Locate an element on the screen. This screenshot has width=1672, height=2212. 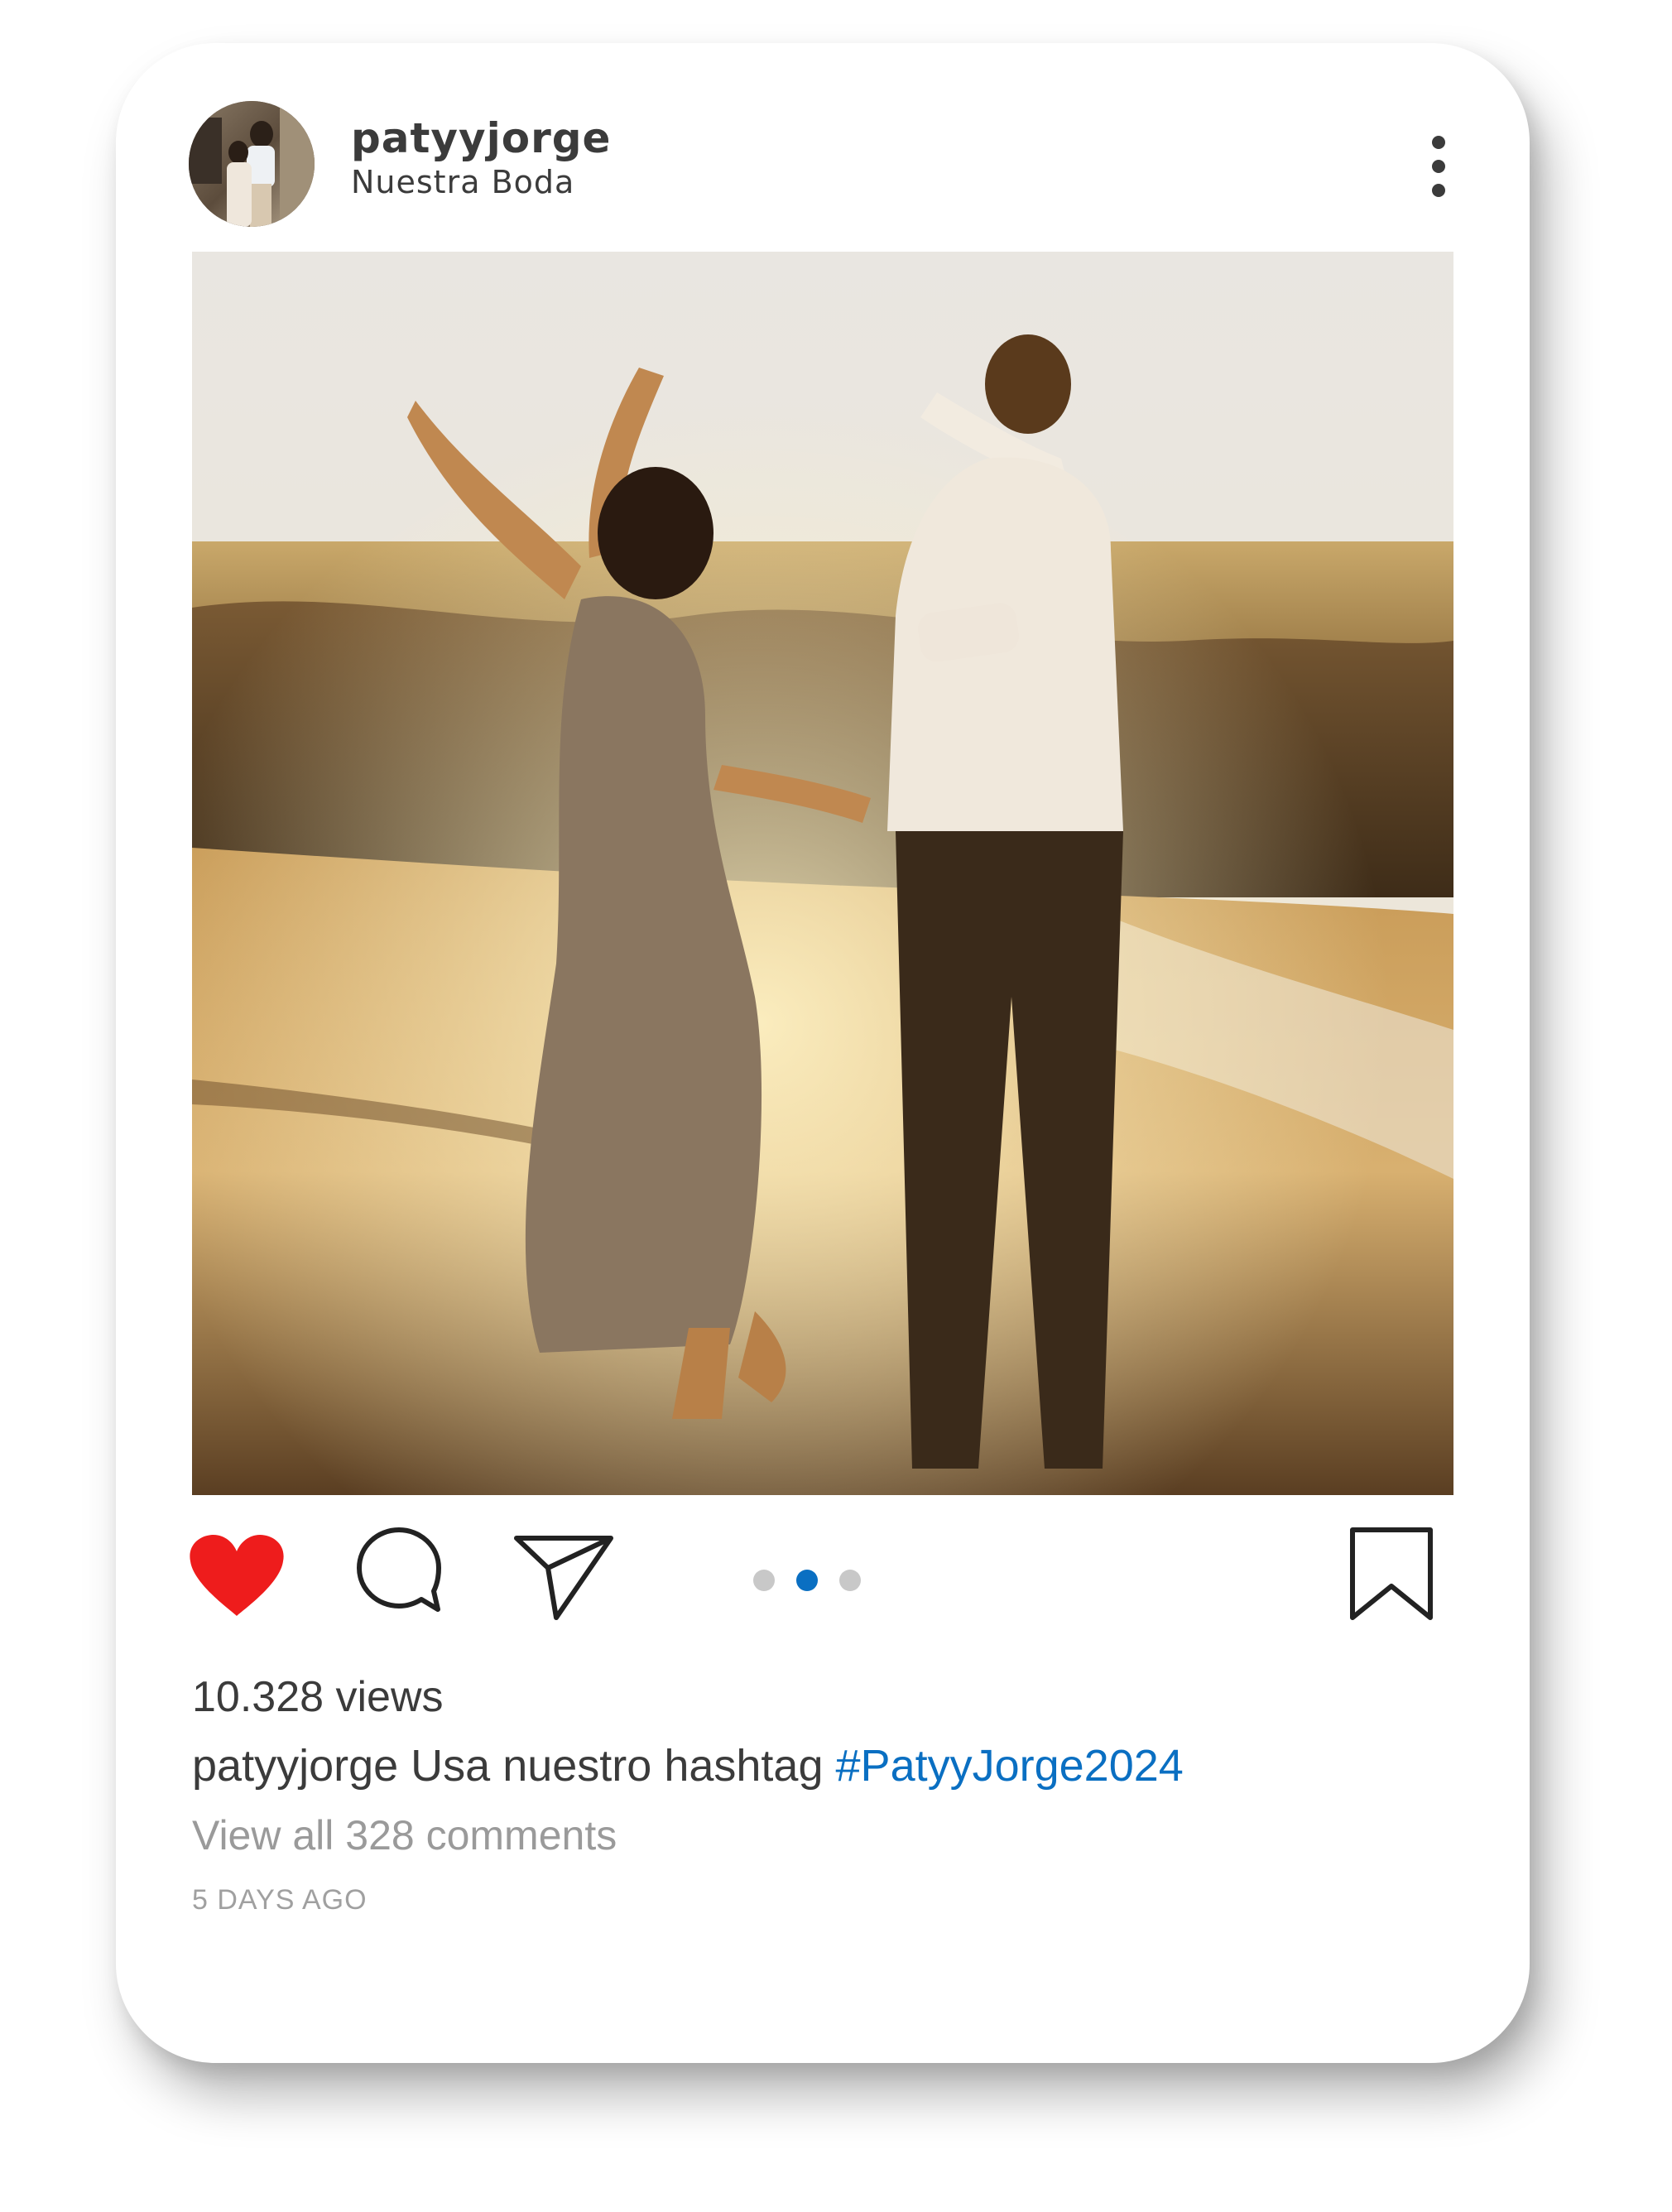
bookmark-icon is located at coordinates (1391, 1574).